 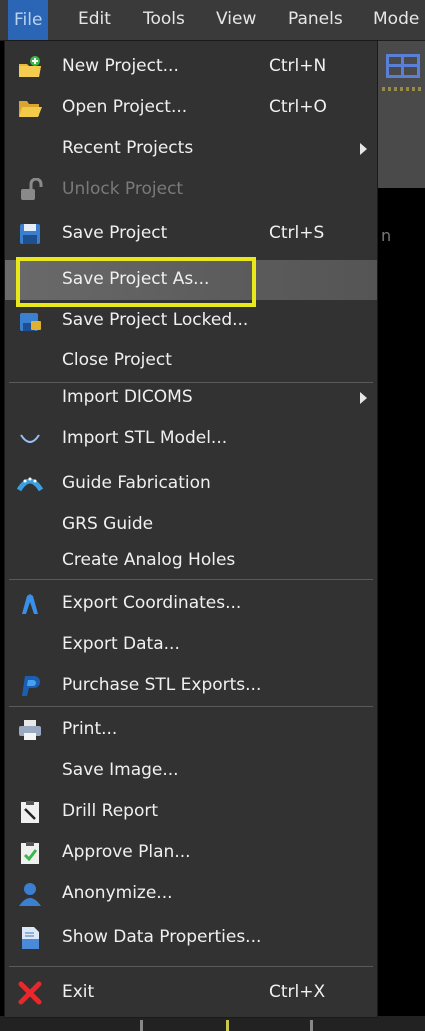 What do you see at coordinates (212, 20) in the screenshot?
I see `menu-bar: File Edit Tools View Panels Mode` at bounding box center [212, 20].